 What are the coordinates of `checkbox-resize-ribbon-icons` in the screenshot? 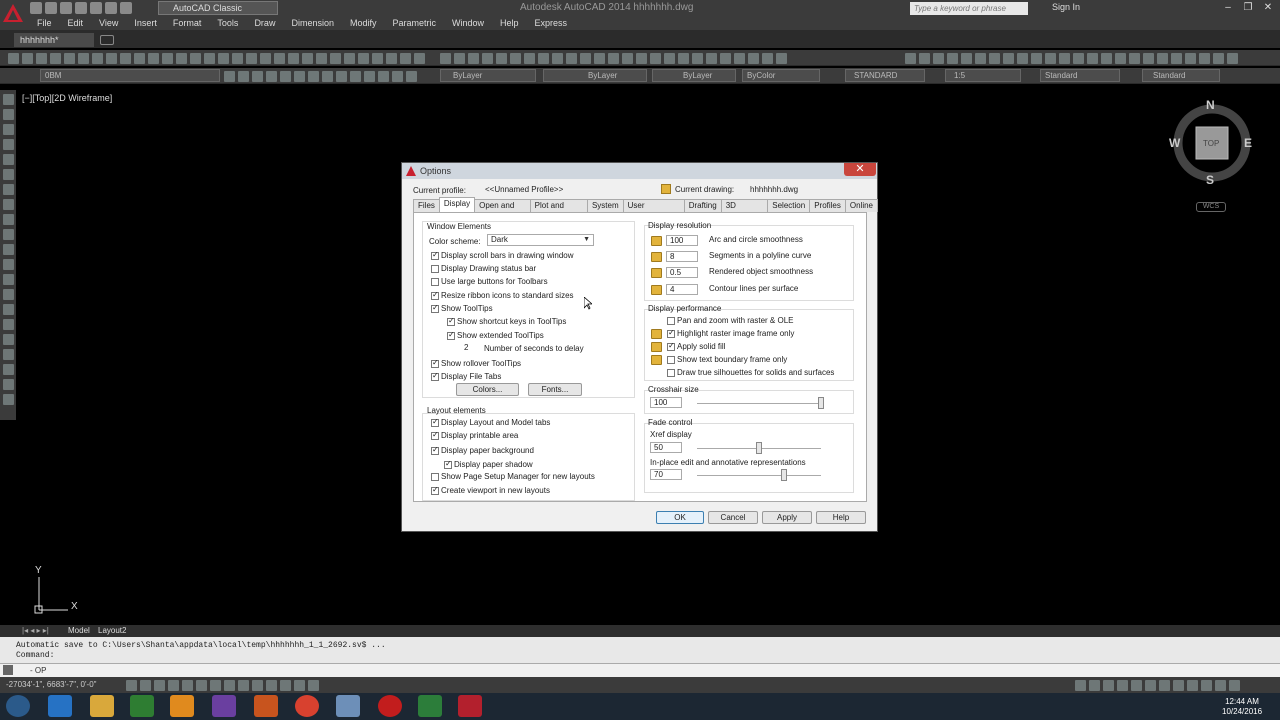 It's located at (435, 295).